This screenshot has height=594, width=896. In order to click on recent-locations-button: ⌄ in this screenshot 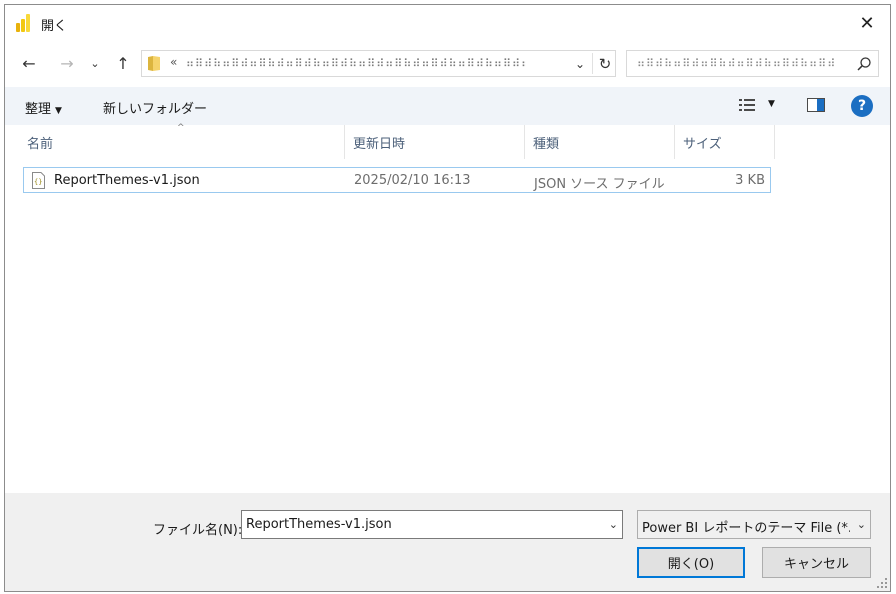, I will do `click(95, 63)`.